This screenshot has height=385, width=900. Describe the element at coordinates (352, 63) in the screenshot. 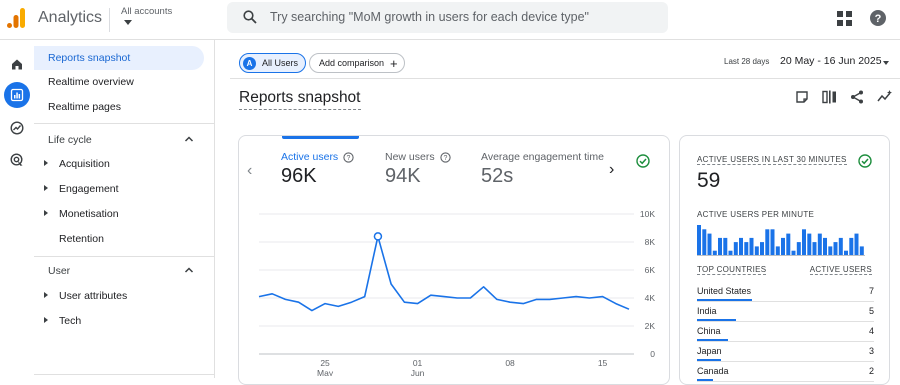

I see `add-comparison-label: Add comparison` at that location.